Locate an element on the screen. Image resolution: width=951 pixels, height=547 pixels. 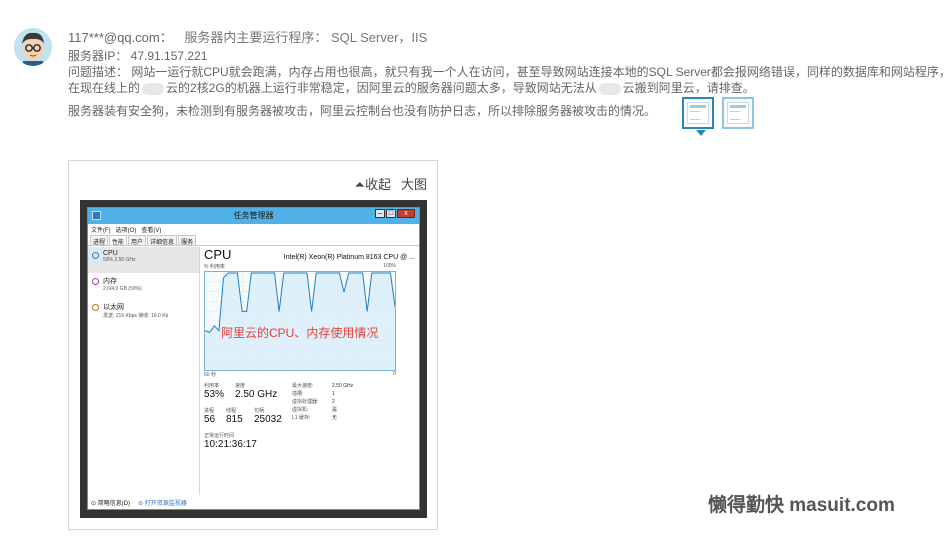
tab-users: 用户 is located at coordinates (137, 240).